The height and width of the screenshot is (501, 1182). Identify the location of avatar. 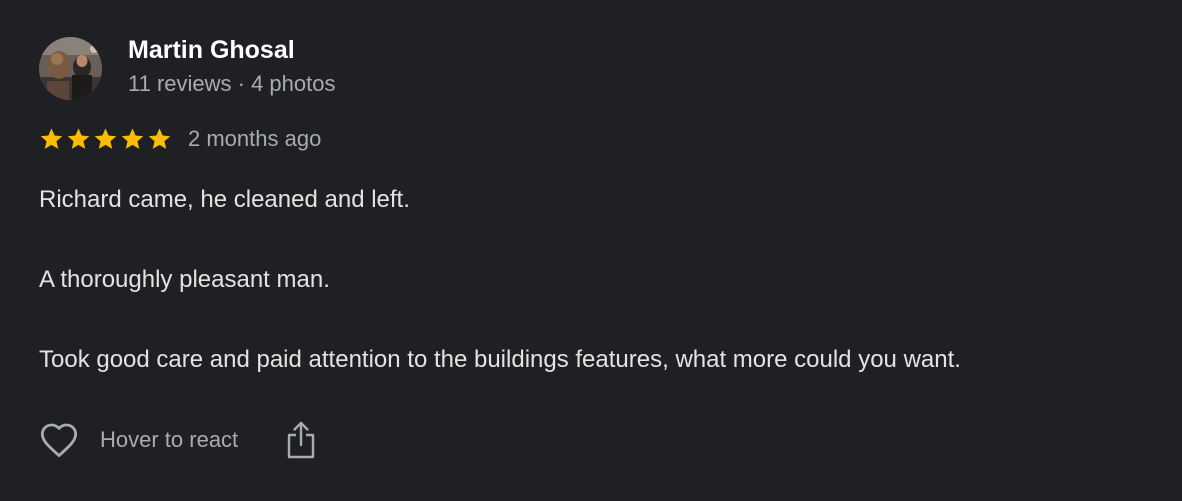
(70, 68).